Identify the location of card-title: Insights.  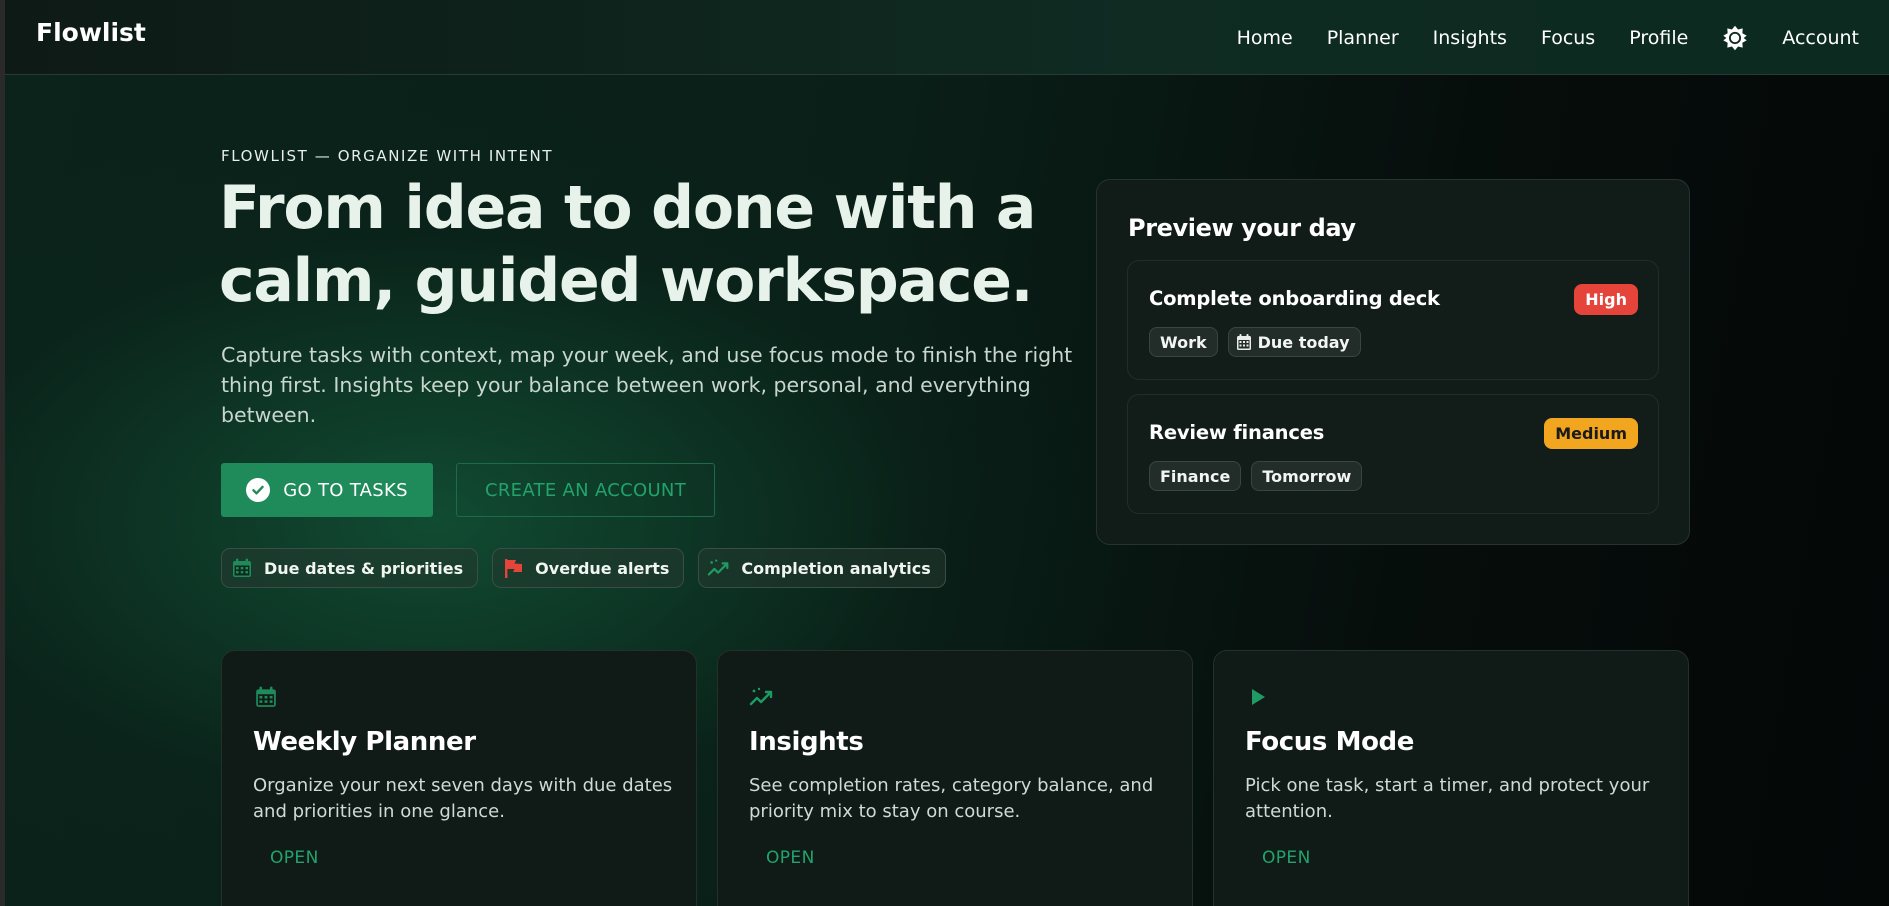
(806, 742).